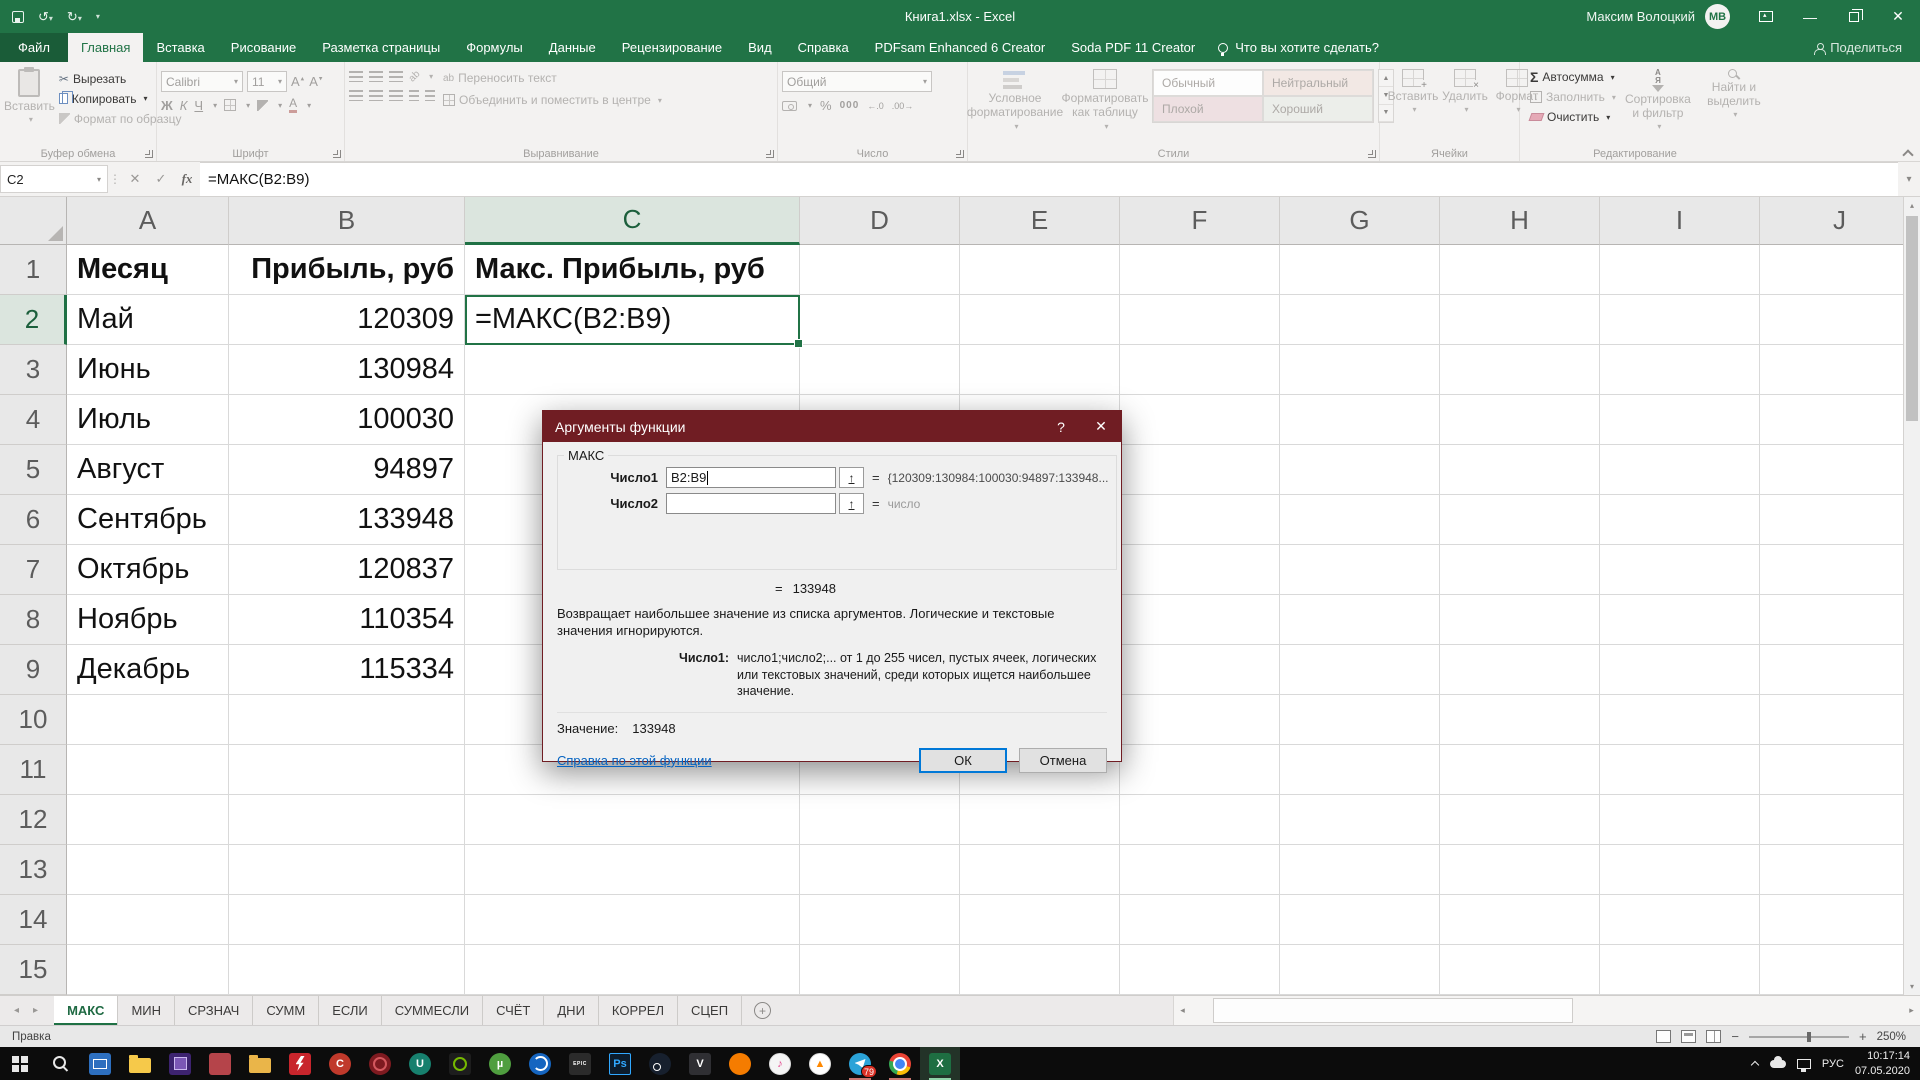 This screenshot has height=1080, width=1920. What do you see at coordinates (700, 1063) in the screenshot?
I see `taskbar-icon-vivaldi: V` at bounding box center [700, 1063].